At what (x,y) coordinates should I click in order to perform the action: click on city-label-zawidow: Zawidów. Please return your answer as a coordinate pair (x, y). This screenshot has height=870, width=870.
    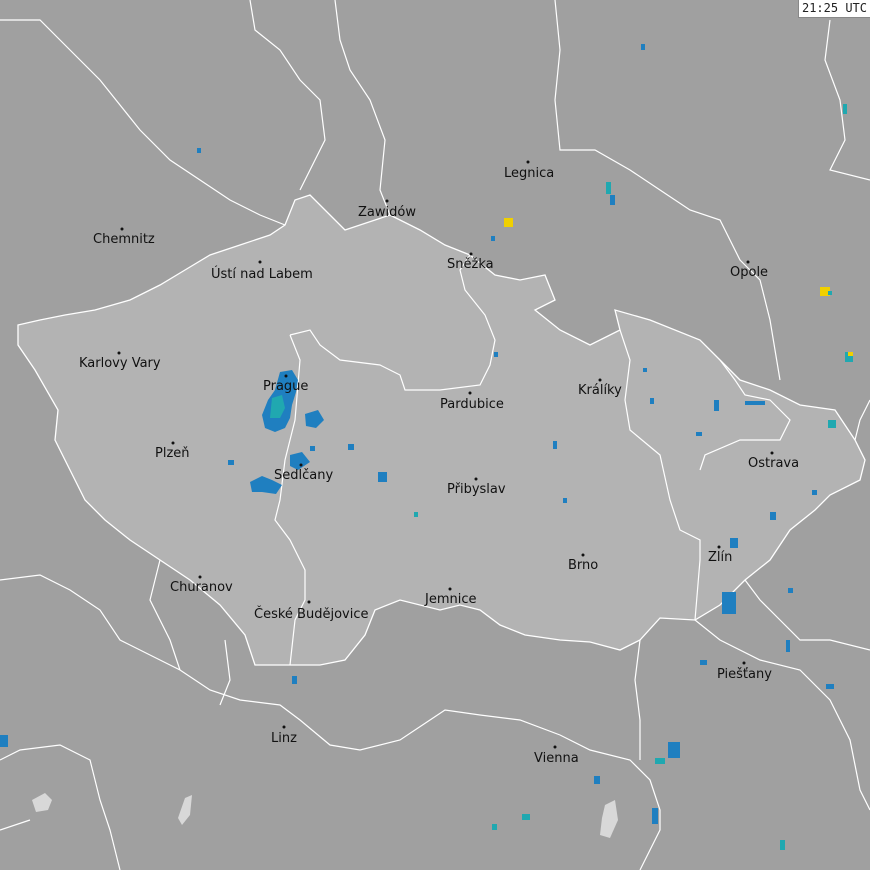
    Looking at the image, I should click on (387, 212).